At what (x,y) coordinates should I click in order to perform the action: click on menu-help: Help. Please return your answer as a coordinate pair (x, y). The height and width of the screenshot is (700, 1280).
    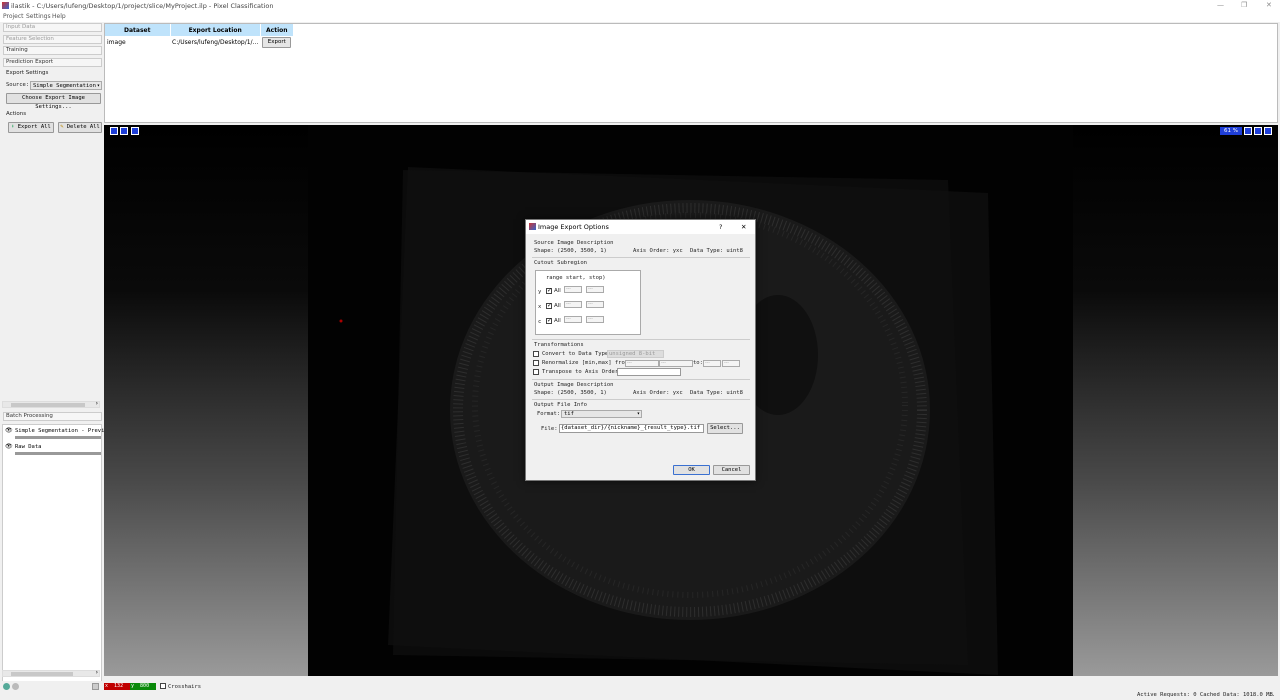
    Looking at the image, I should click on (59, 16).